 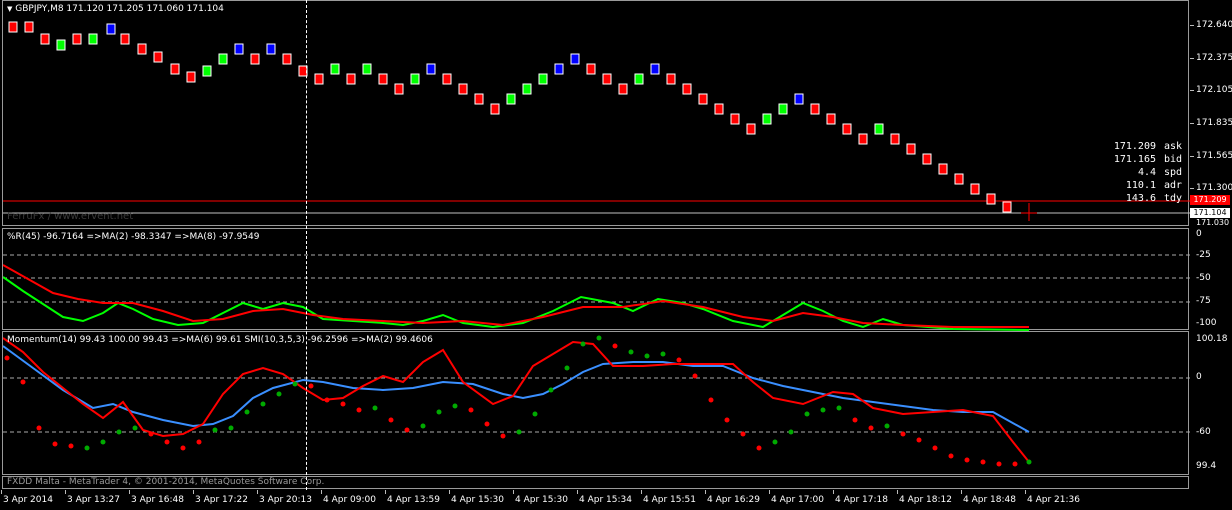 What do you see at coordinates (1148, 159) in the screenshot?
I see `info-row-bid: 171.165 bid` at bounding box center [1148, 159].